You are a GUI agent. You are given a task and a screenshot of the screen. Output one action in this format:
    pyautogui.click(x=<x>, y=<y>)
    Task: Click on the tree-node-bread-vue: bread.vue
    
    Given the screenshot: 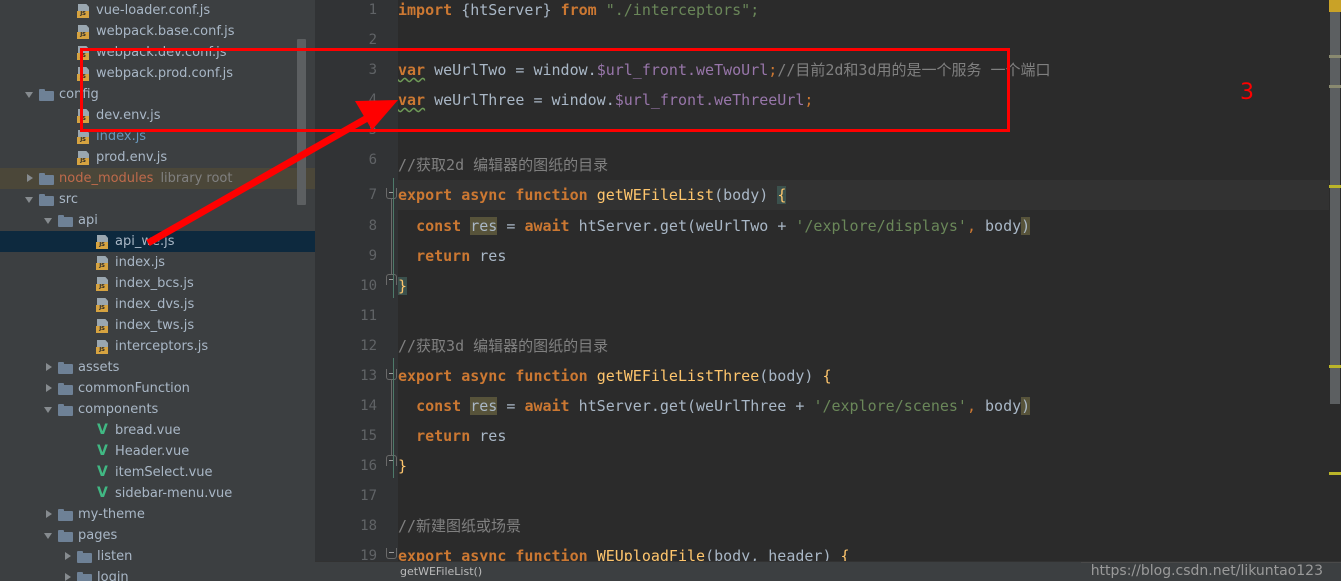 What is the action you would take?
    pyautogui.click(x=157, y=430)
    